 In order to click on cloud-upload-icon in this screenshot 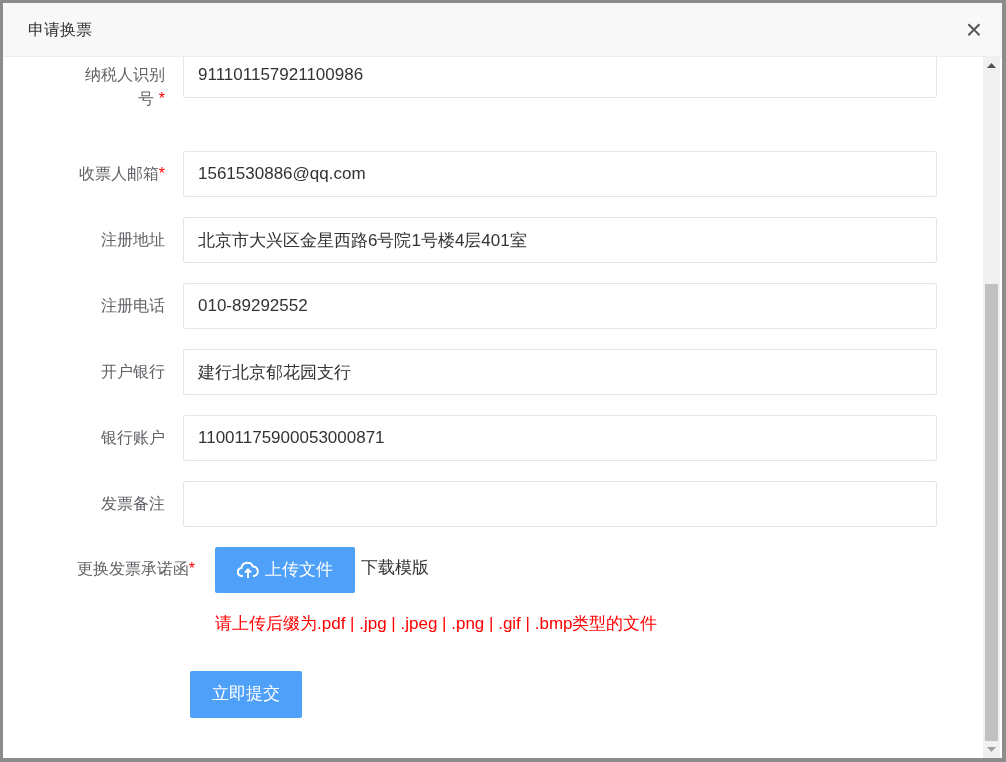, I will do `click(248, 570)`.